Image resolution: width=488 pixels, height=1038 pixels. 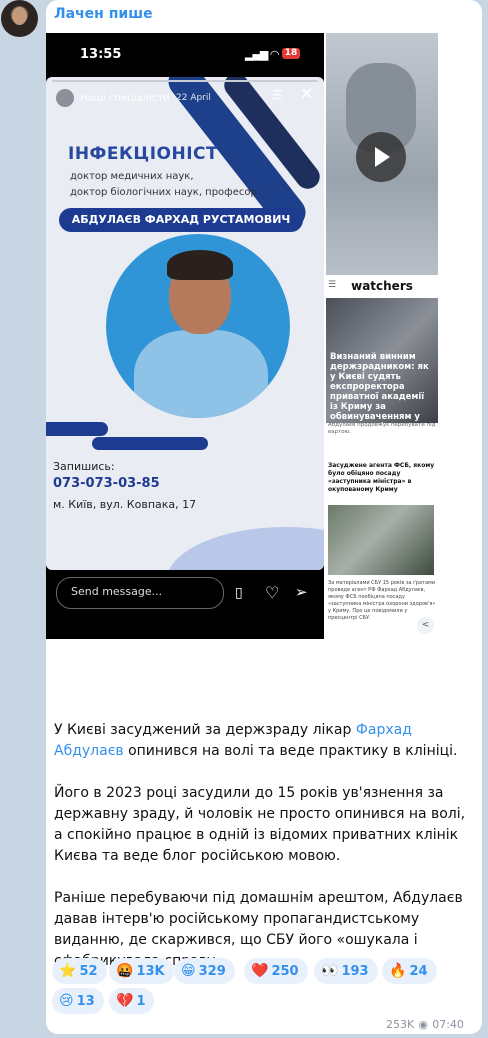 I want to click on reaction-heart: ❤️ 250, so click(x=276, y=971).